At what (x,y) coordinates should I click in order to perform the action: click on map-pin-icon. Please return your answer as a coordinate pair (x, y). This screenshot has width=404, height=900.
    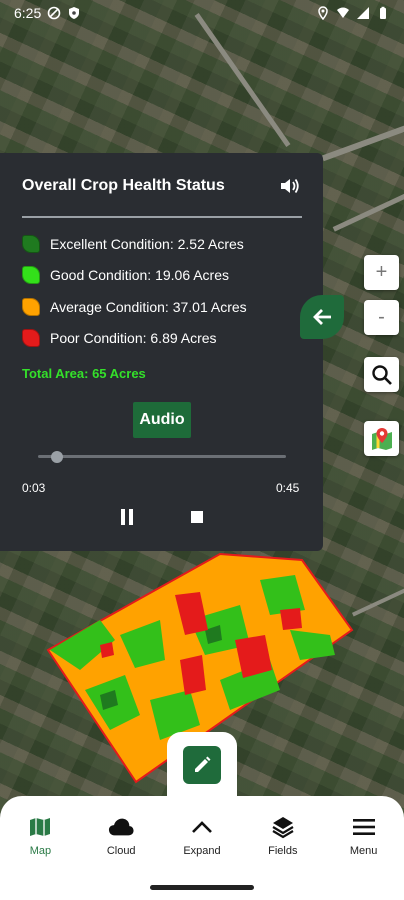
    Looking at the image, I should click on (381, 438).